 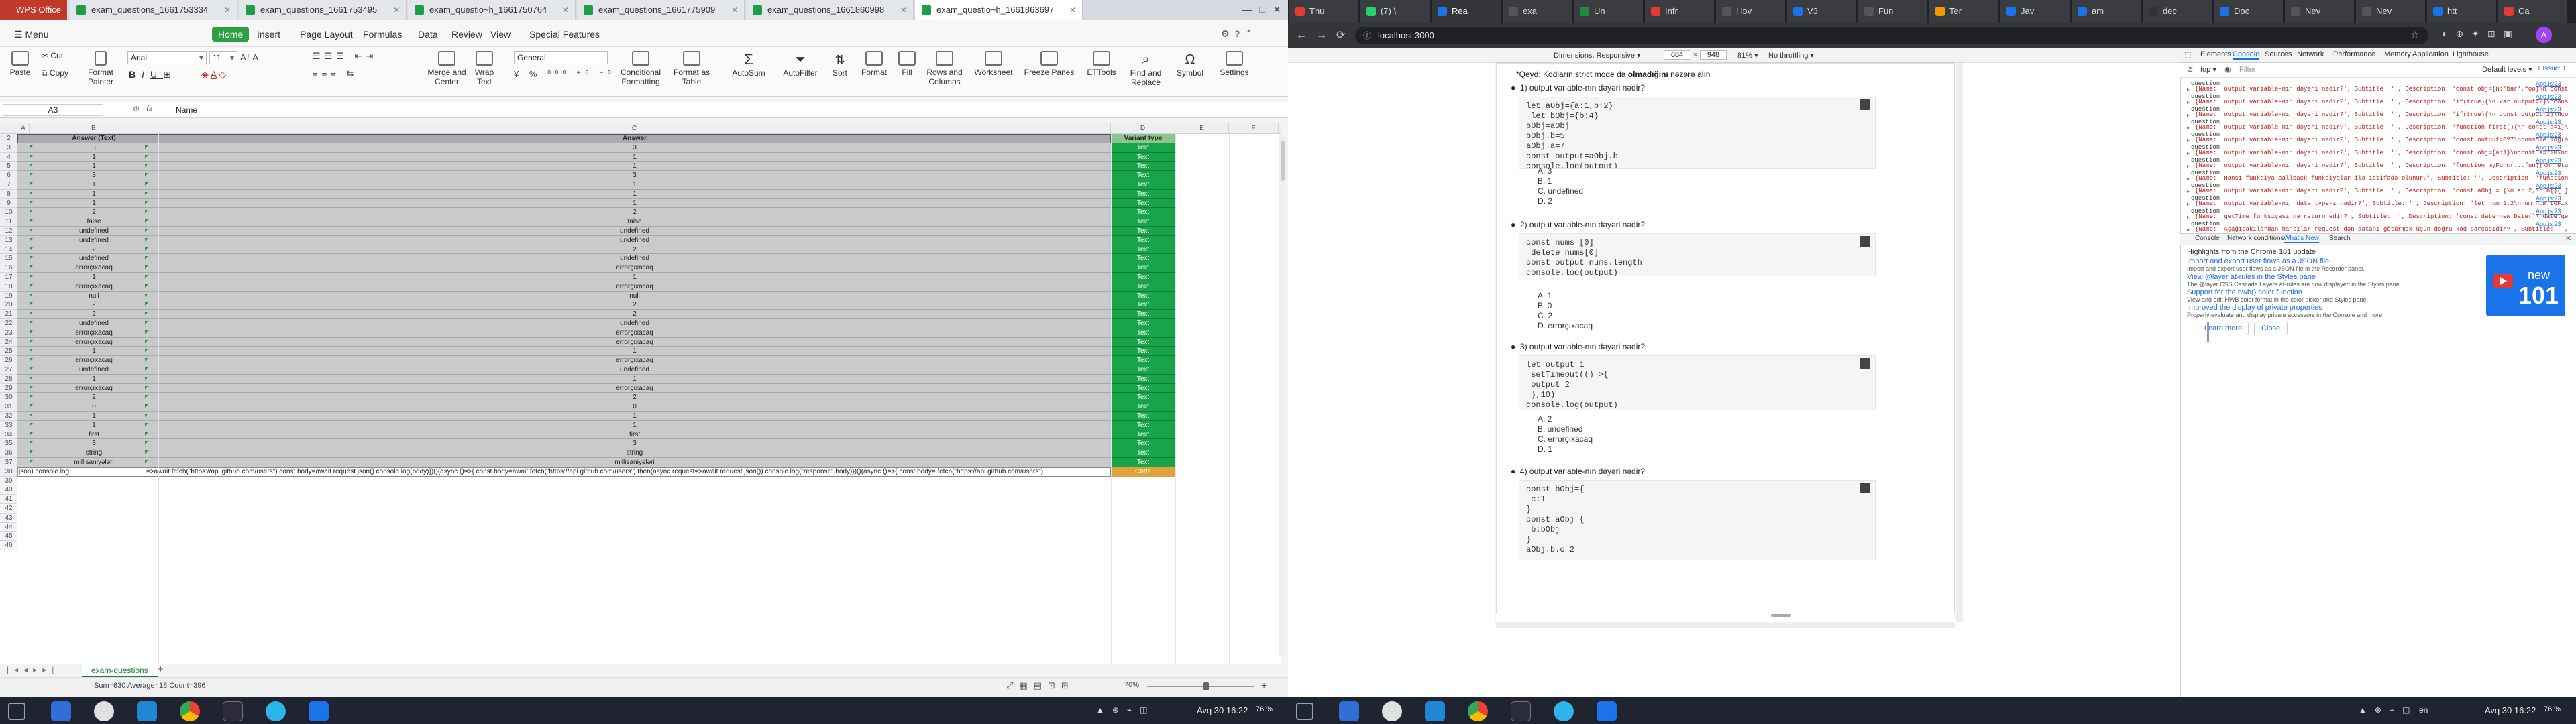 I want to click on format-painter-button: Format Painter, so click(x=100, y=68).